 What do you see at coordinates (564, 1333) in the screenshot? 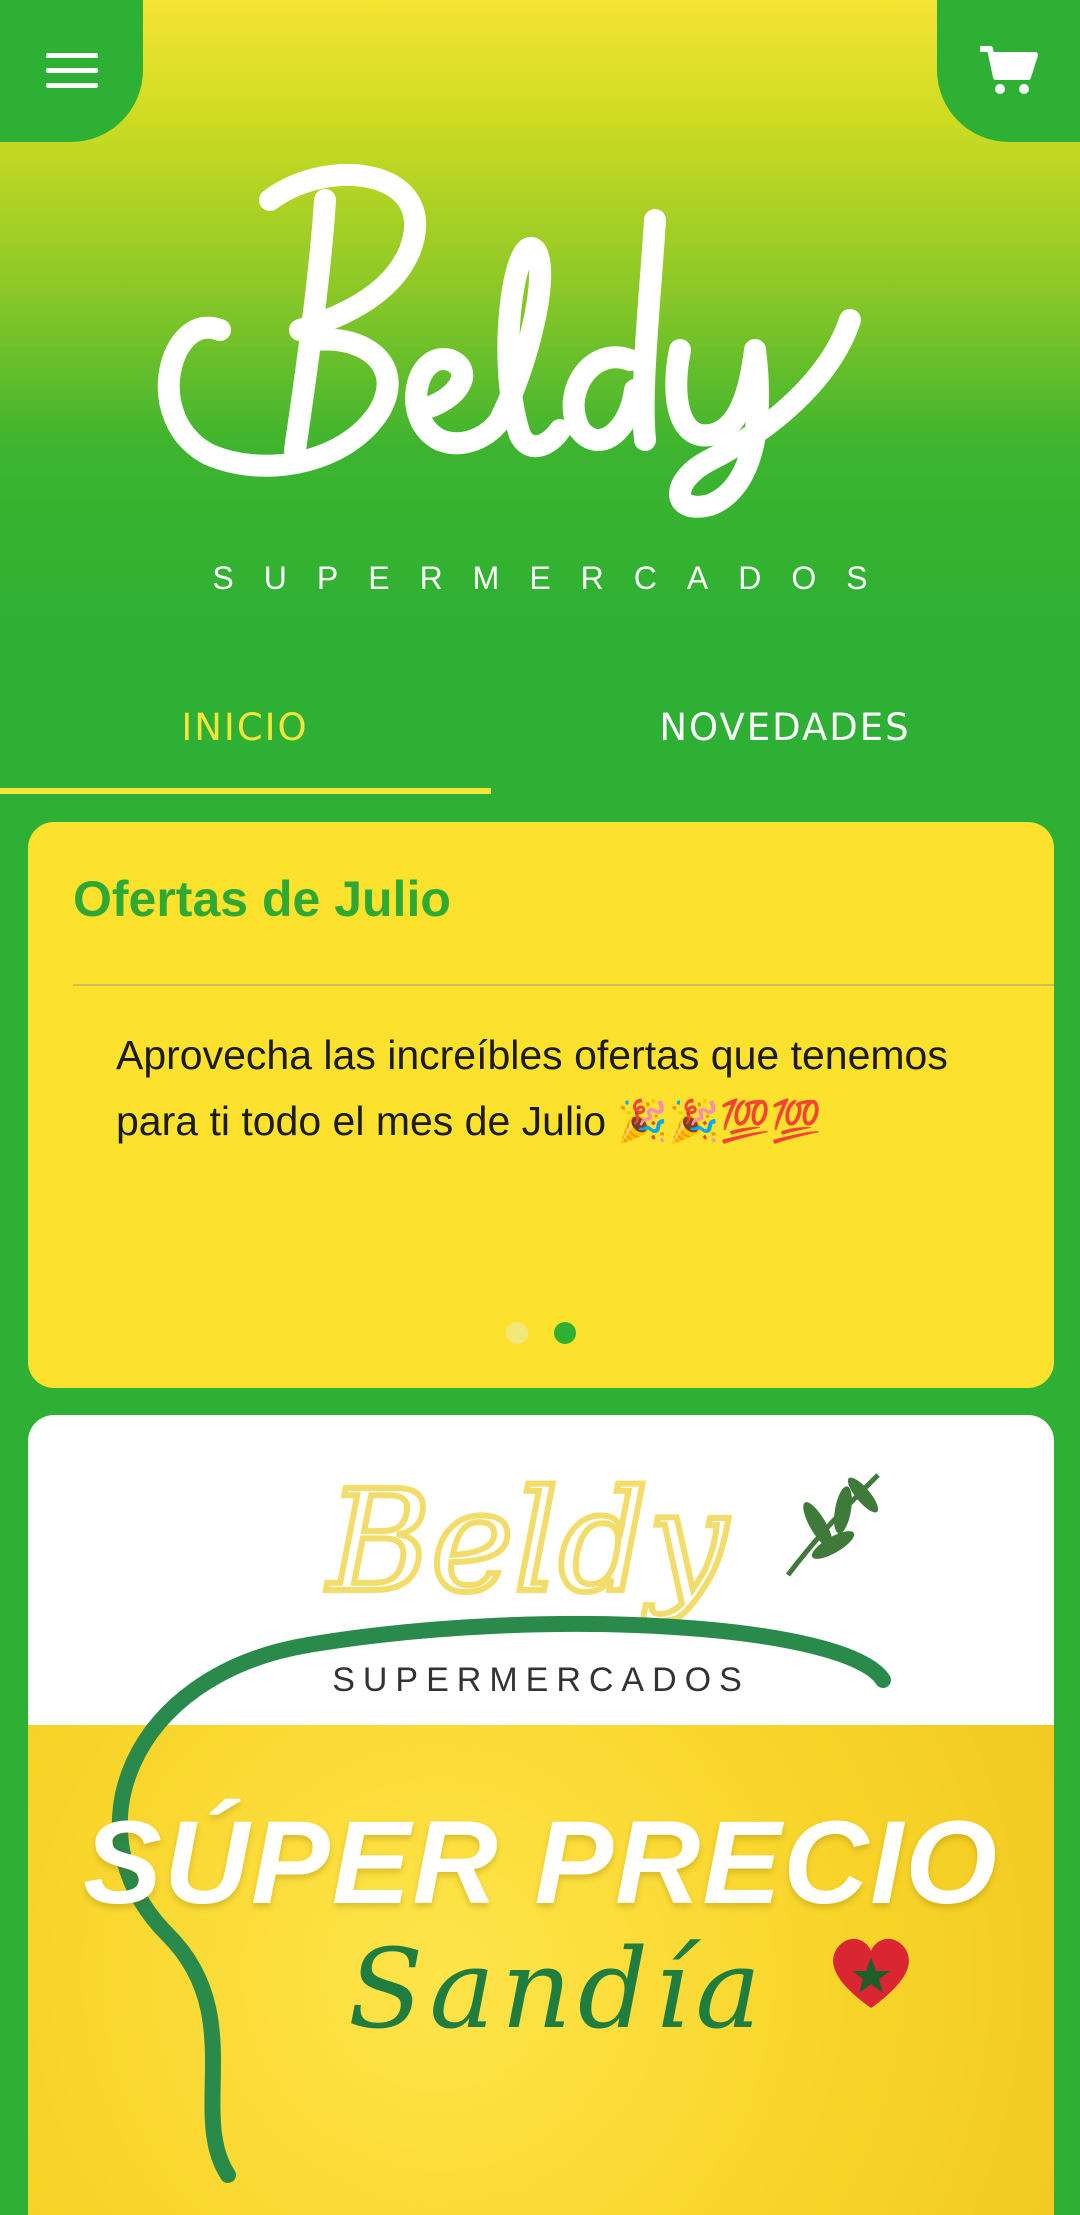
I see `carousel-dot-2-active` at bounding box center [564, 1333].